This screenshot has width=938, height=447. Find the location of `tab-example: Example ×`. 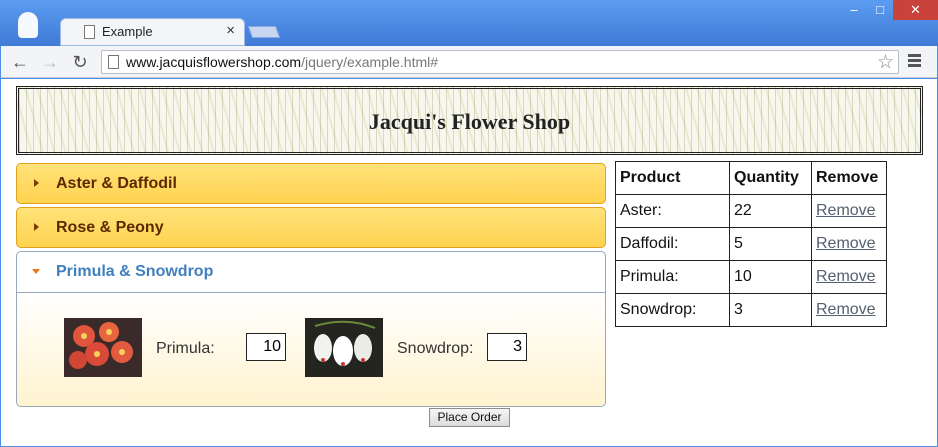

tab-example: Example × is located at coordinates (152, 32).